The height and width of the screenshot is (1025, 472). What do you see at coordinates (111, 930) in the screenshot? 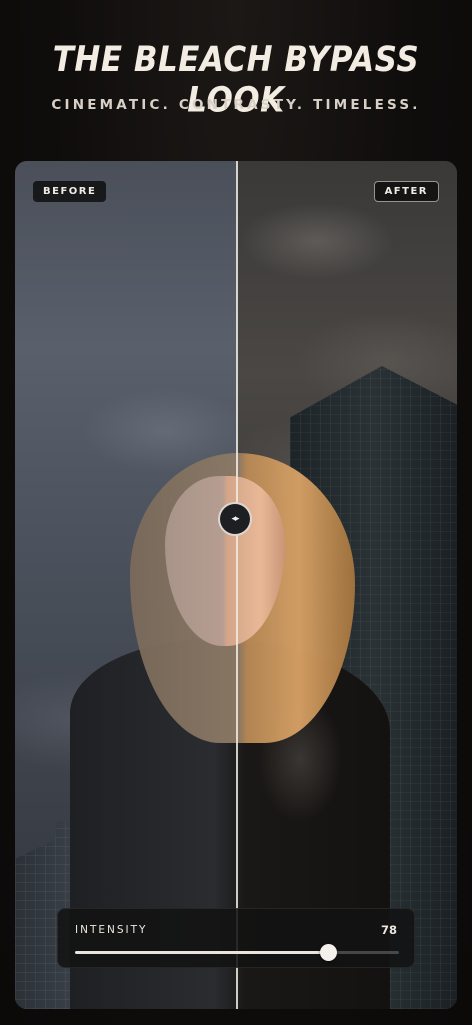
I see `intensity-label: INTENSITY` at bounding box center [111, 930].